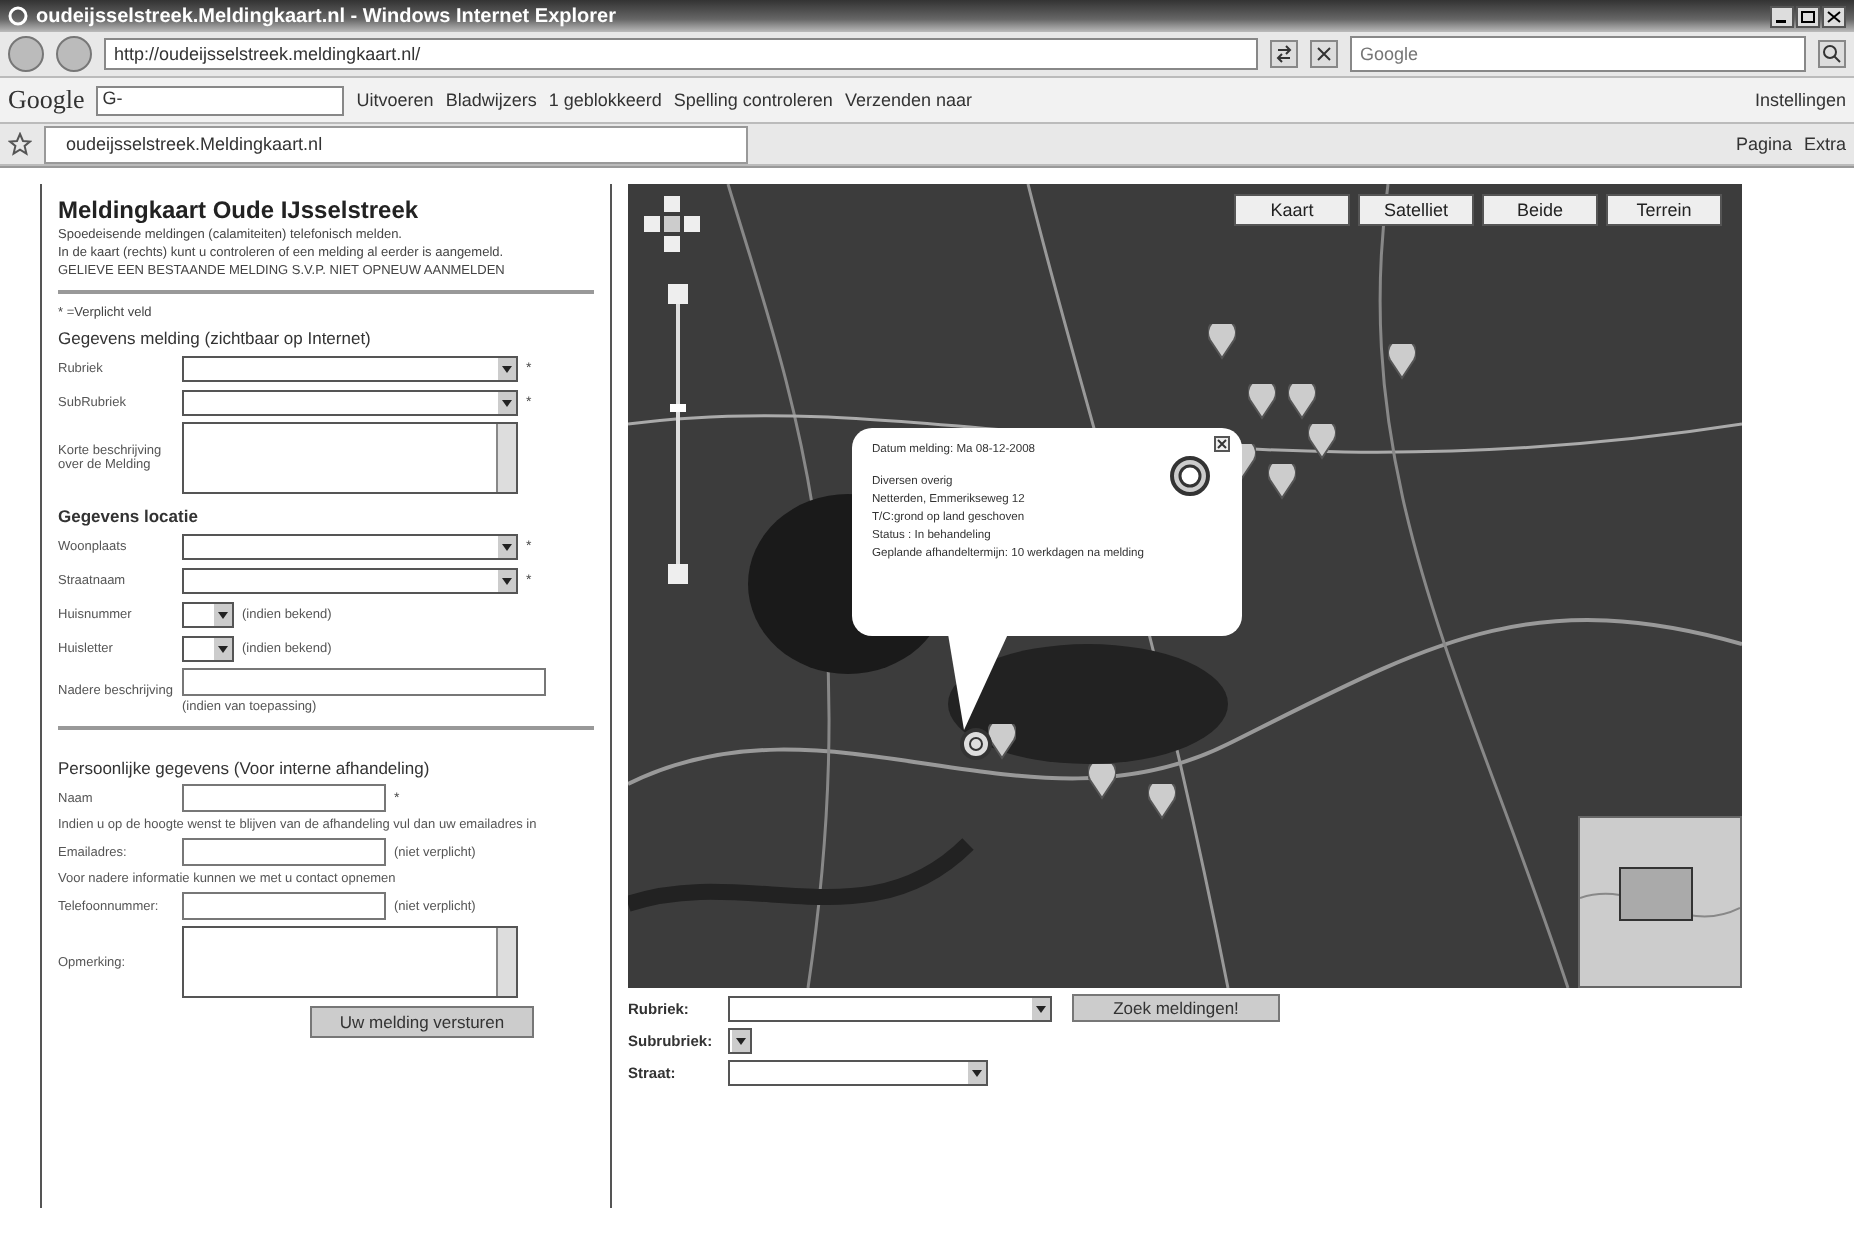 This screenshot has height=1236, width=1854. What do you see at coordinates (395, 100) in the screenshot?
I see `toolbar-item: Uitvoeren` at bounding box center [395, 100].